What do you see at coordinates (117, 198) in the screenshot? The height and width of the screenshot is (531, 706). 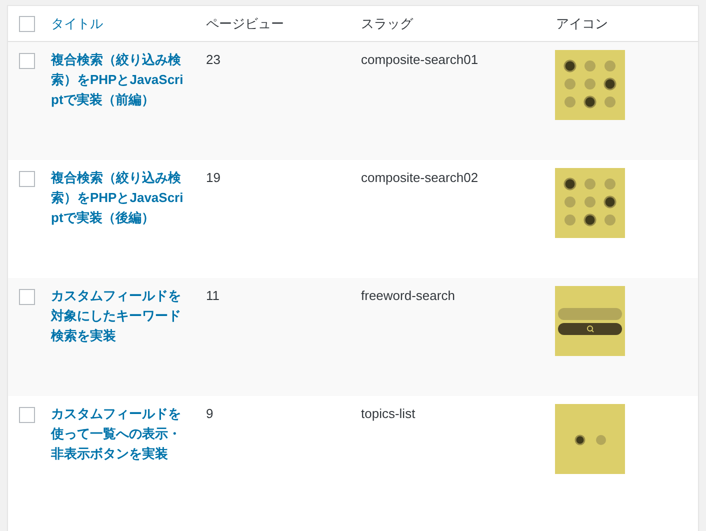 I see `post-title-link: 複合検索（絞り込み検索）をPHPとJavaScriptで実装（後編）` at bounding box center [117, 198].